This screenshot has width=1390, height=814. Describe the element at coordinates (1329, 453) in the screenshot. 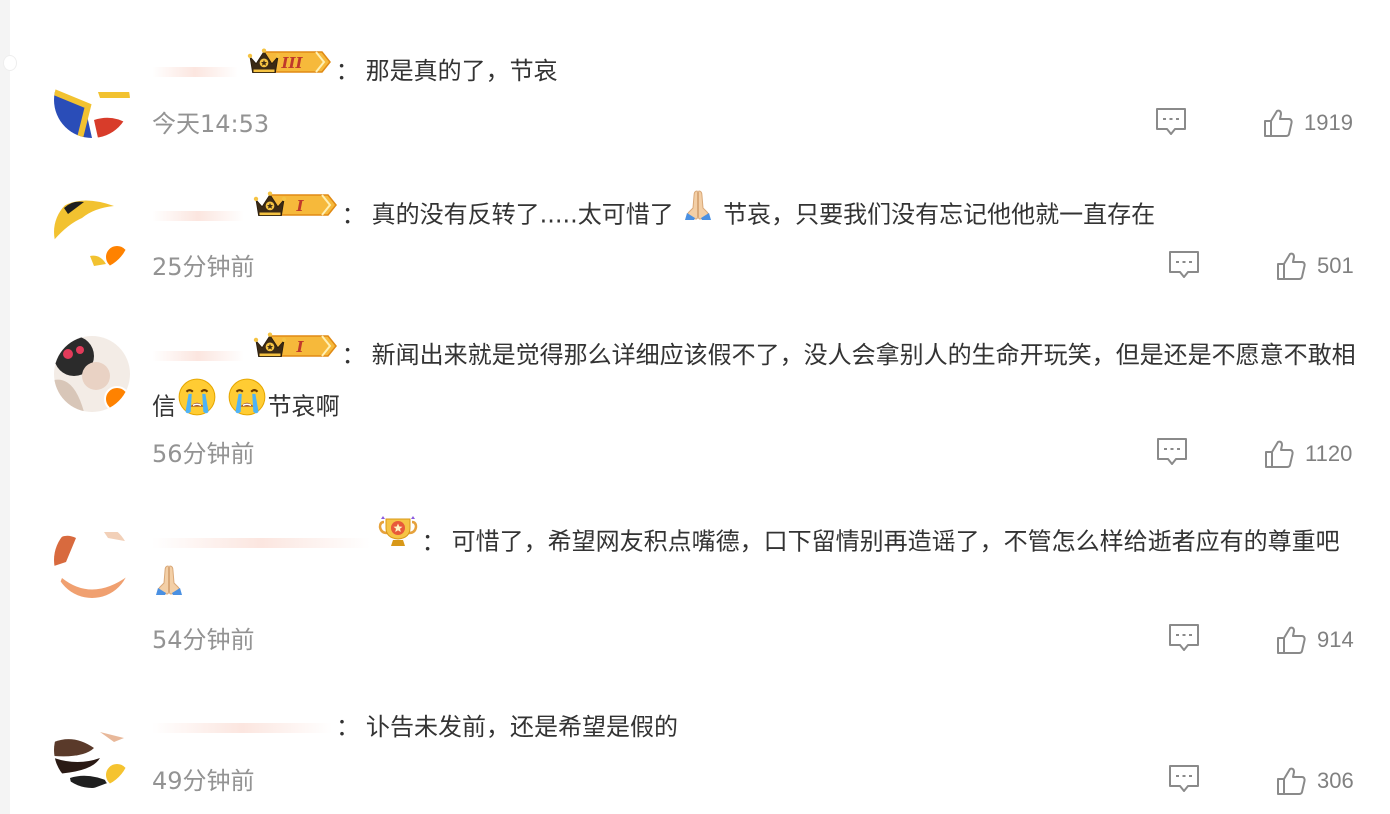

I see `like-count: 1120` at that location.